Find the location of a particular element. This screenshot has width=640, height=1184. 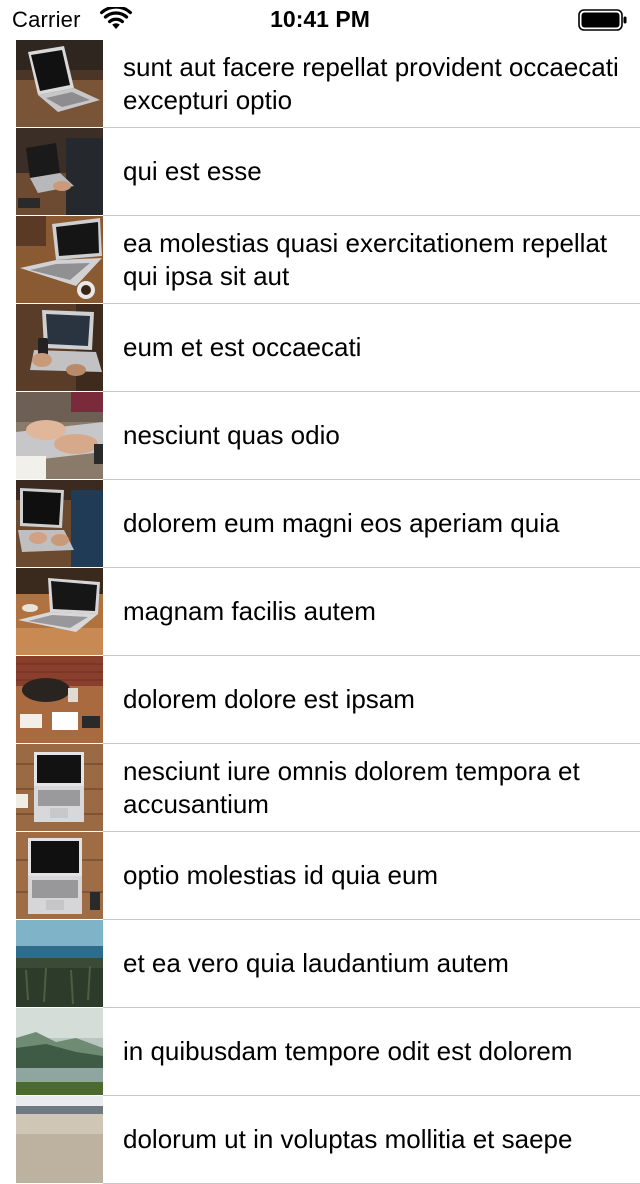

status-bar: Carrier 10:41 PM is located at coordinates (320, 20).